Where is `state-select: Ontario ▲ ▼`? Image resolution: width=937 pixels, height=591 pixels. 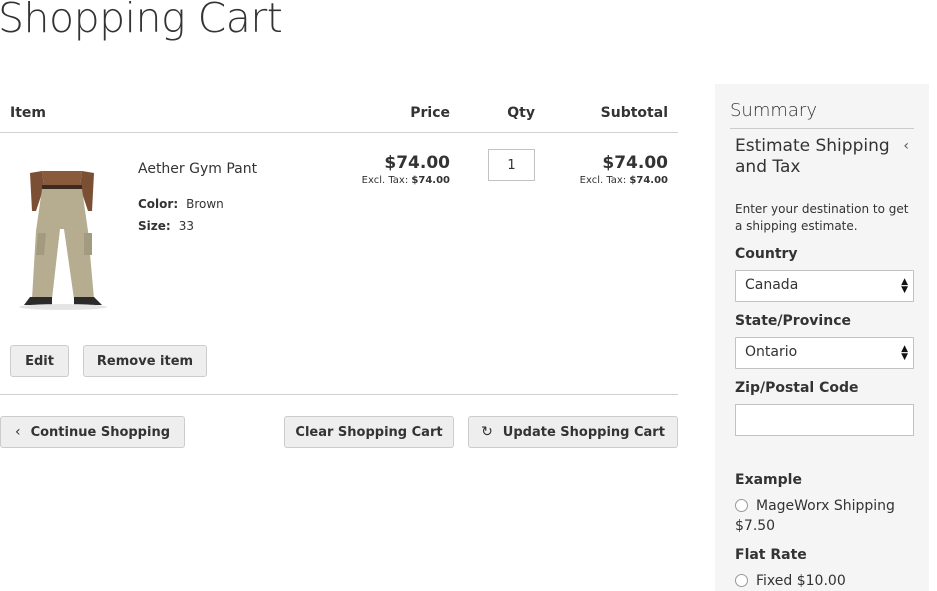 state-select: Ontario ▲ ▼ is located at coordinates (824, 353).